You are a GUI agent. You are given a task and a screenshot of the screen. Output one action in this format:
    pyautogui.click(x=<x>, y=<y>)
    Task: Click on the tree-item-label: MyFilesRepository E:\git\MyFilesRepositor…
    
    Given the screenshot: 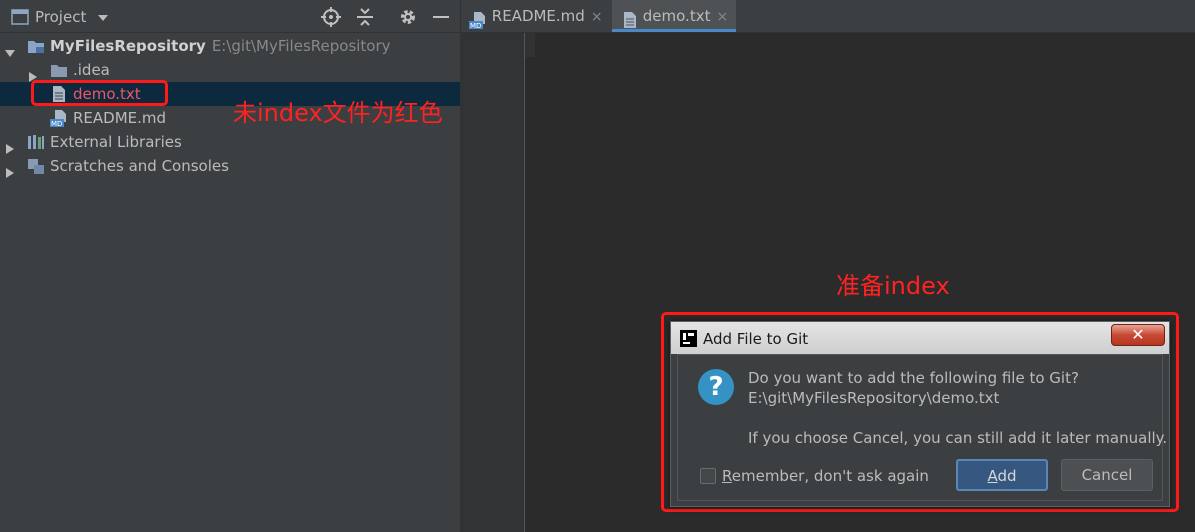 What is the action you would take?
    pyautogui.click(x=220, y=46)
    